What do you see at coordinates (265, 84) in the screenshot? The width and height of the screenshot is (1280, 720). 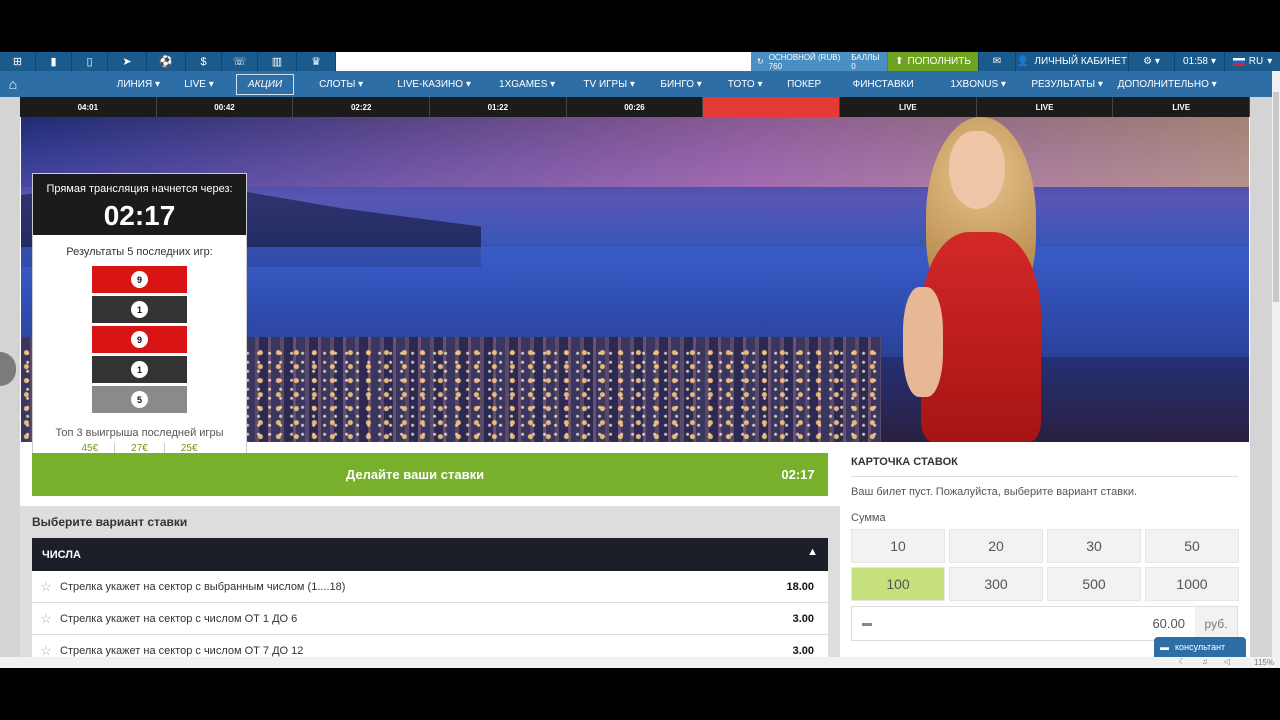 I see `nav-item-promo: АКЦИИ` at bounding box center [265, 84].